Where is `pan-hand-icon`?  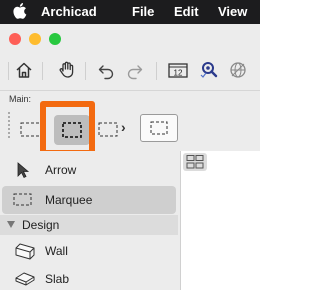 pan-hand-icon is located at coordinates (67, 70).